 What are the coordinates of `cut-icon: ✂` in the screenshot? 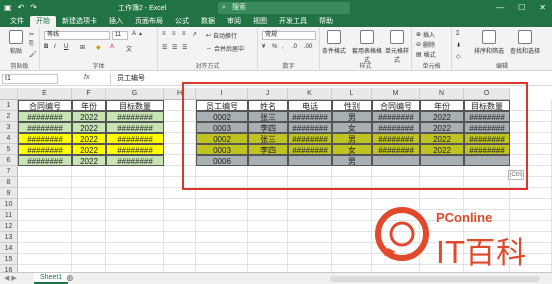 It's located at (31, 34).